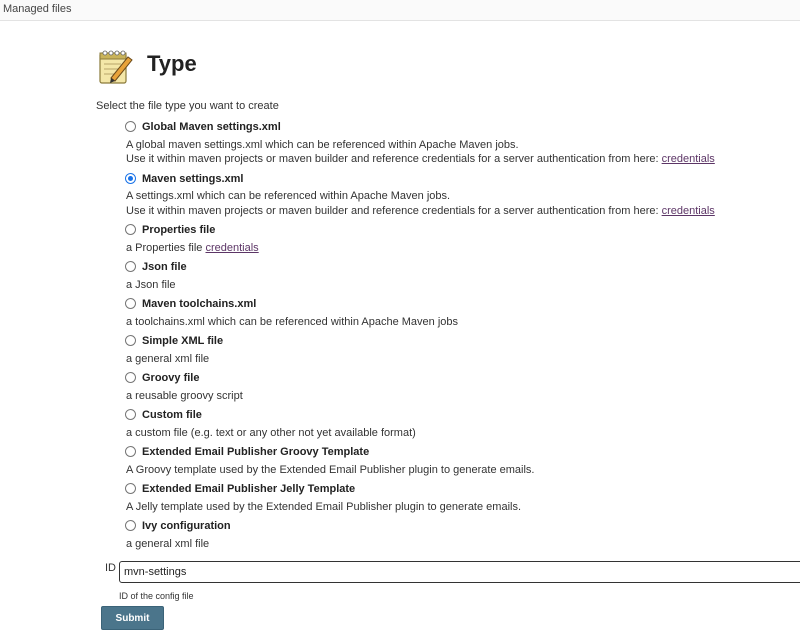 The height and width of the screenshot is (638, 800). I want to click on option-label: Properties file, so click(178, 230).